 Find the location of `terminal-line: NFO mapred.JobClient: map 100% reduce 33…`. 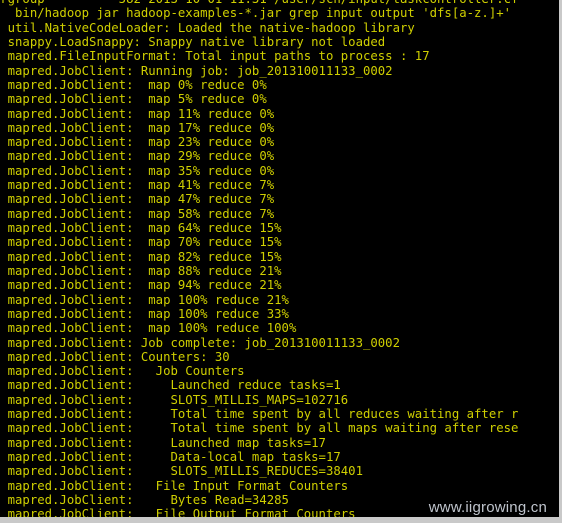

terminal-line: NFO mapred.JobClient: map 100% reduce 33… is located at coordinates (144, 313).